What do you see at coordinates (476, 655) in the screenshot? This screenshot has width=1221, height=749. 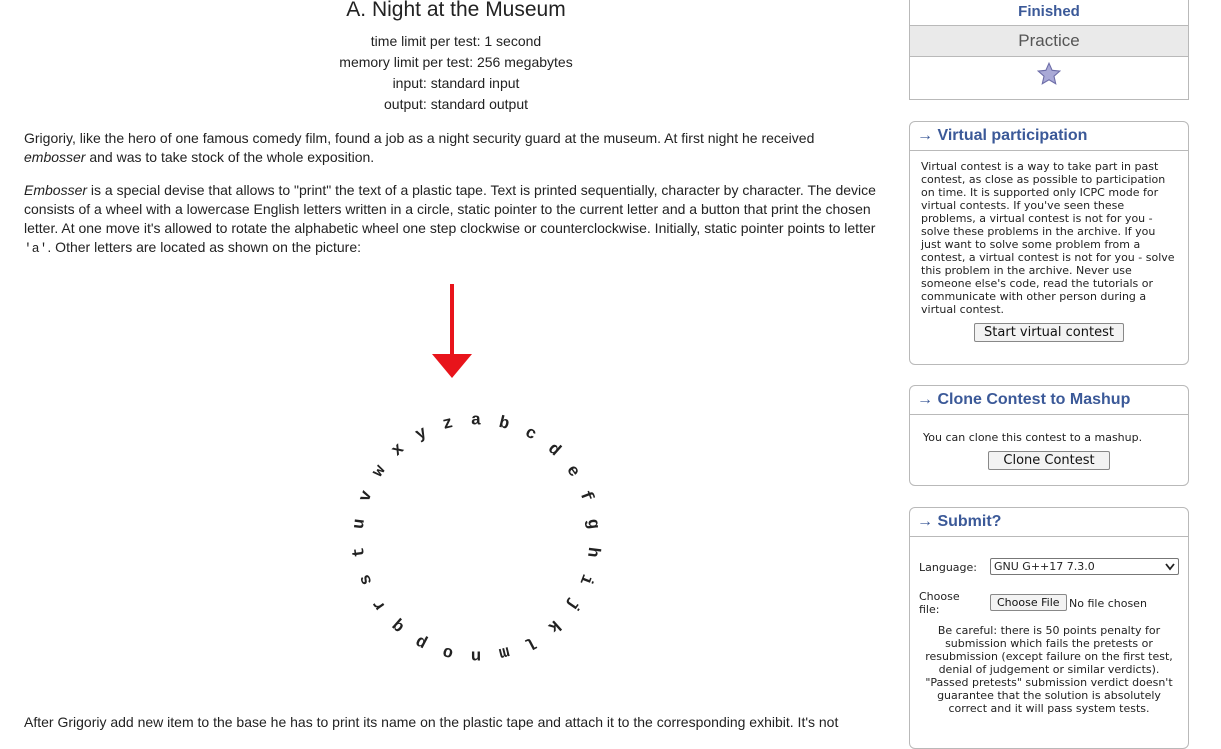 I see `wheel-letter-n: n` at bounding box center [476, 655].